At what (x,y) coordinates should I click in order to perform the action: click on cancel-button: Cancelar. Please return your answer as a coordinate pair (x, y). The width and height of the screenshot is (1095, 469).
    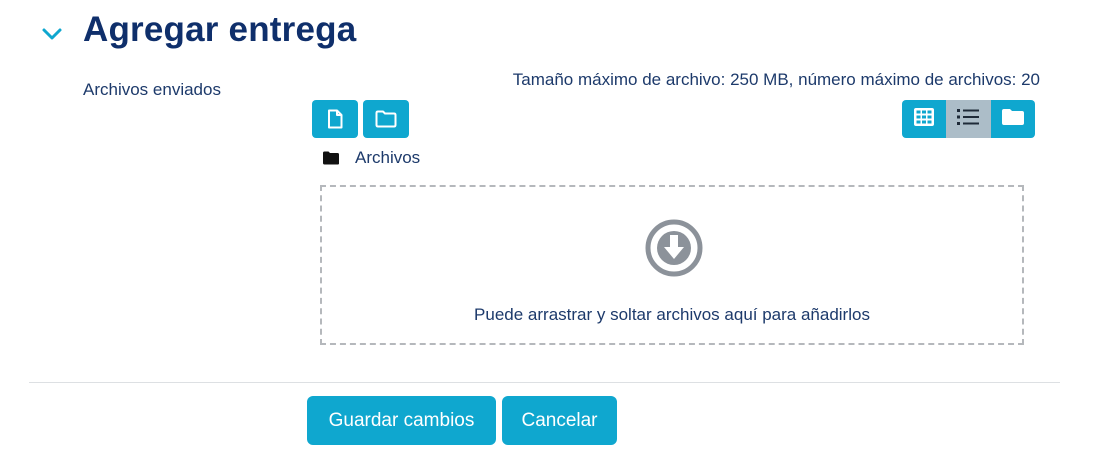
    Looking at the image, I should click on (559, 420).